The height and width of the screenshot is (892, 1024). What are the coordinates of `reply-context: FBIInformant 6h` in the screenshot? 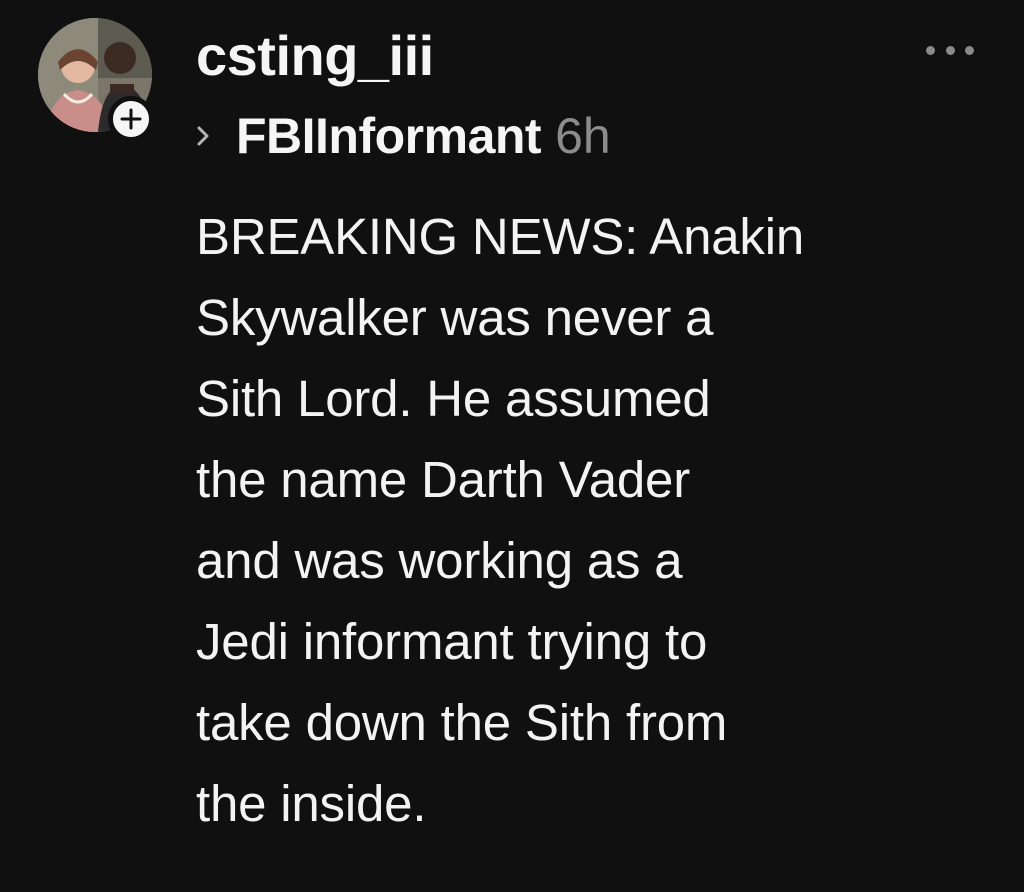 It's located at (403, 136).